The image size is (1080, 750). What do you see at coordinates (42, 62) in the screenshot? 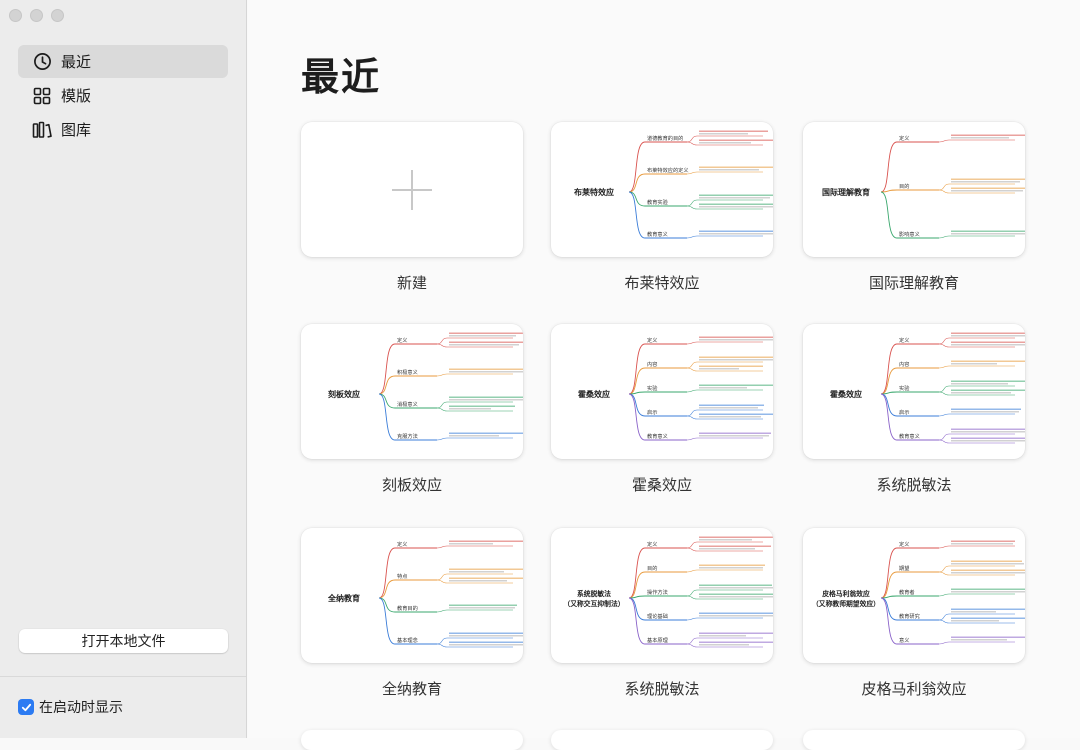
I see `clock-icon` at bounding box center [42, 62].